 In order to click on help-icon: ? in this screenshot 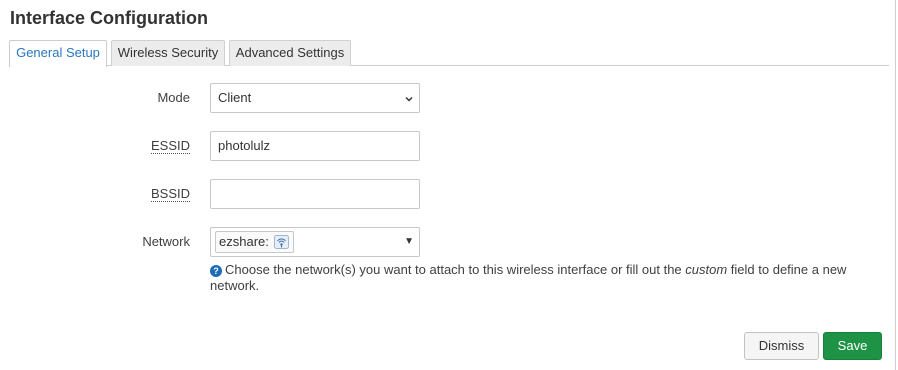, I will do `click(216, 271)`.